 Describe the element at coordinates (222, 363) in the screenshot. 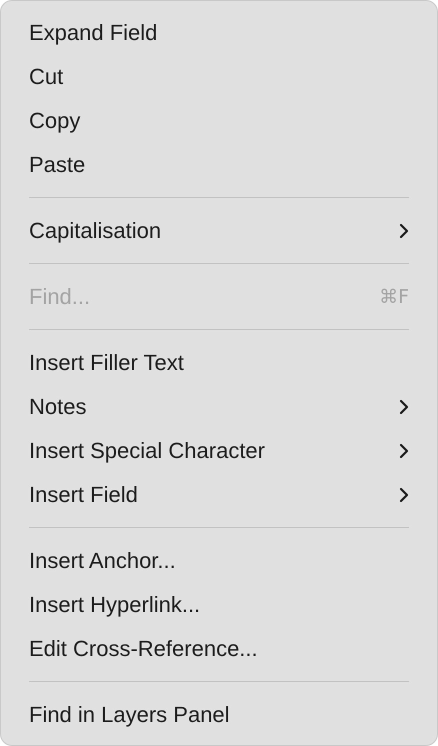

I see `menu-item: Insert Filler Text` at that location.